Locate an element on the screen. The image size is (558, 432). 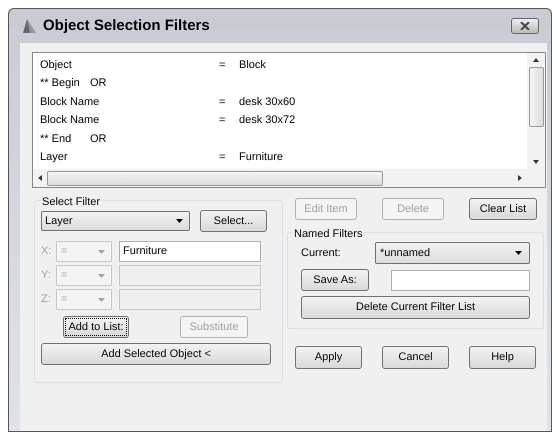
filter-name: ** Begin is located at coordinates (60, 84).